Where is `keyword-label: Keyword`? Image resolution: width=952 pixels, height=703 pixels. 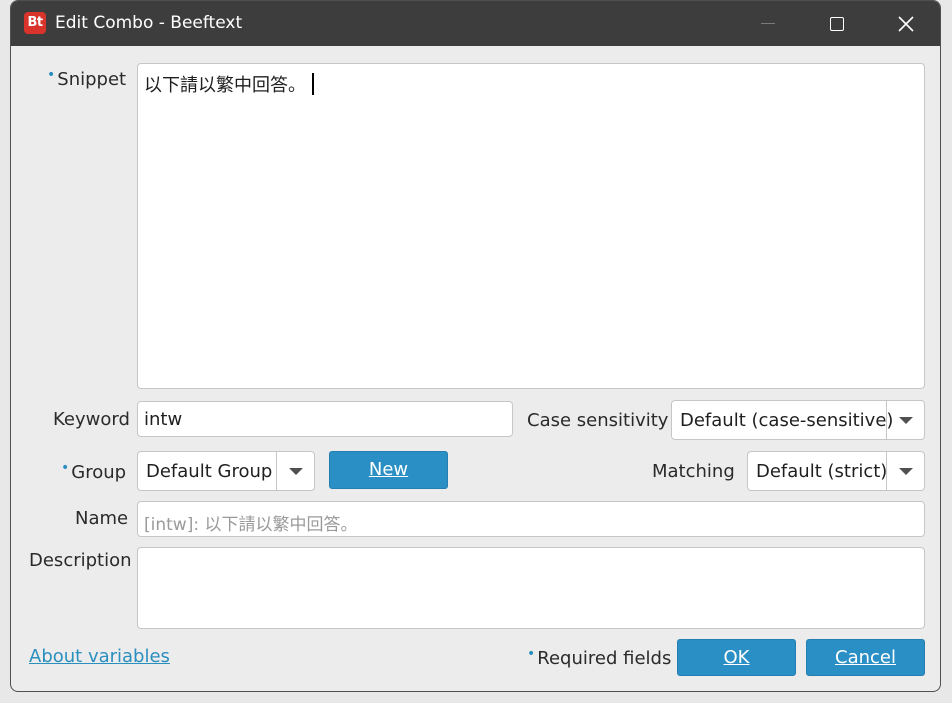
keyword-label: Keyword is located at coordinates (91, 419).